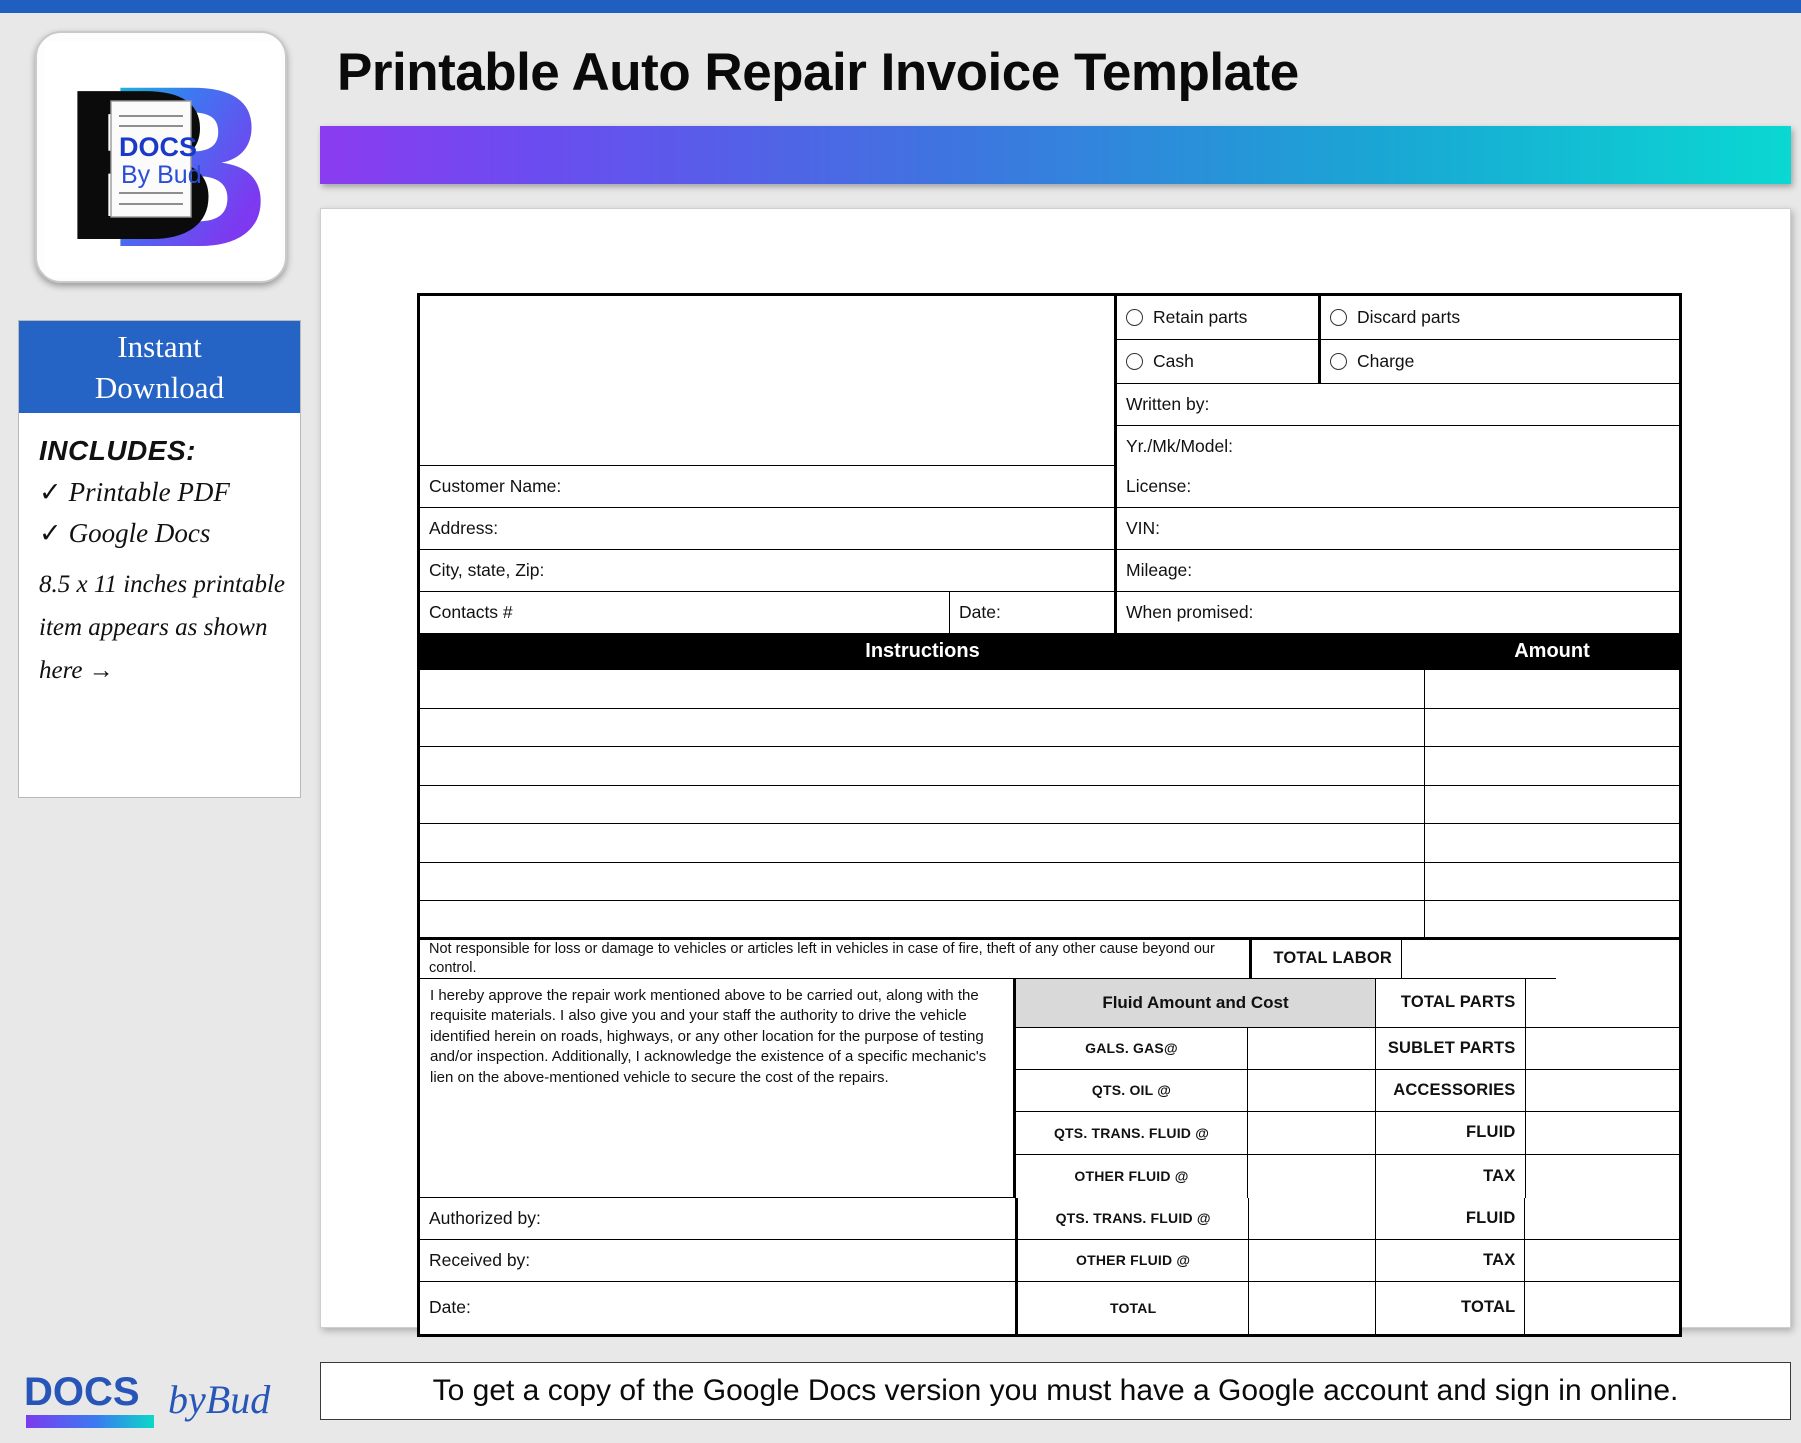 The height and width of the screenshot is (1443, 1801). Describe the element at coordinates (1552, 651) in the screenshot. I see `amount-header-label: Amount` at that location.